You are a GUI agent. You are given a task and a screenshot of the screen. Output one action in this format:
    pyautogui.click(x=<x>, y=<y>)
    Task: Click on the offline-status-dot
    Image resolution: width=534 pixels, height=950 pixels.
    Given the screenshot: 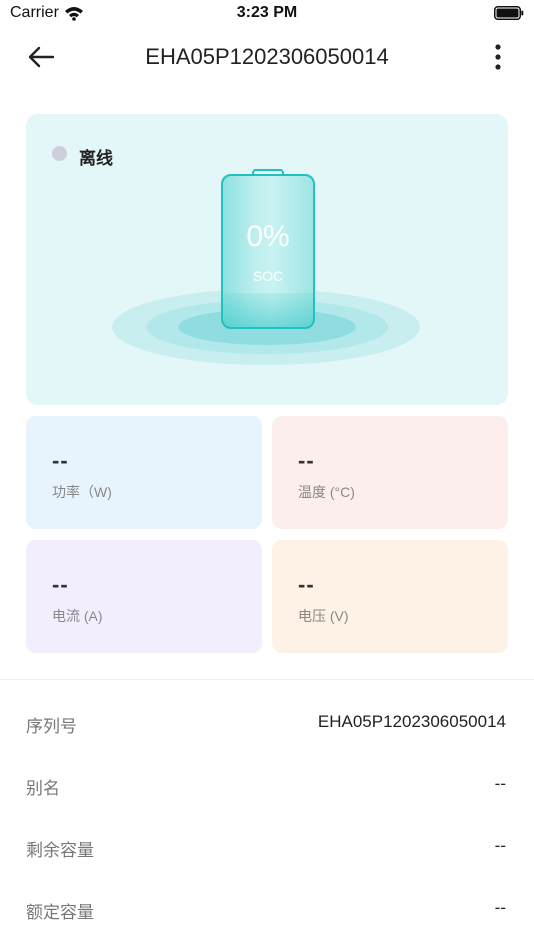 What is the action you would take?
    pyautogui.click(x=59, y=153)
    